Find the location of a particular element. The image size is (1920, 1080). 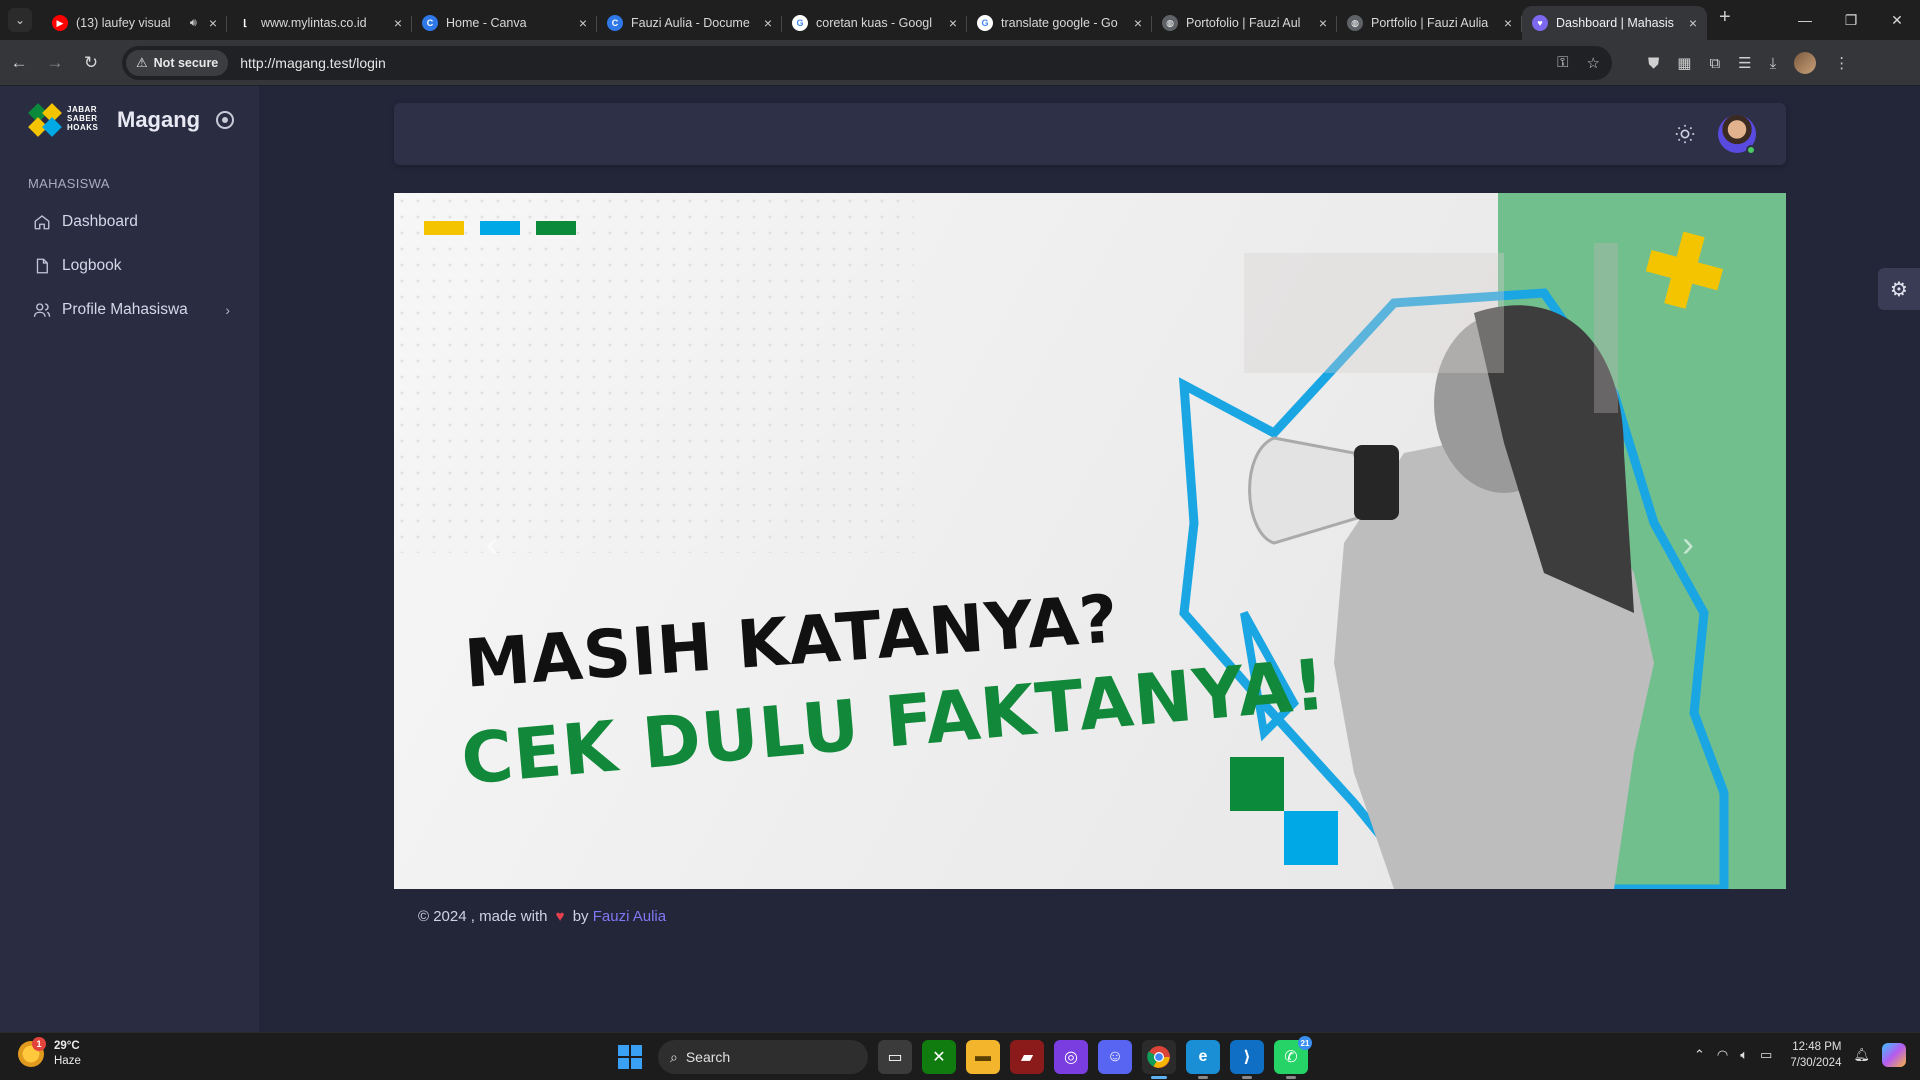

bookmark-star-icon: ☆ is located at coordinates (1593, 63).